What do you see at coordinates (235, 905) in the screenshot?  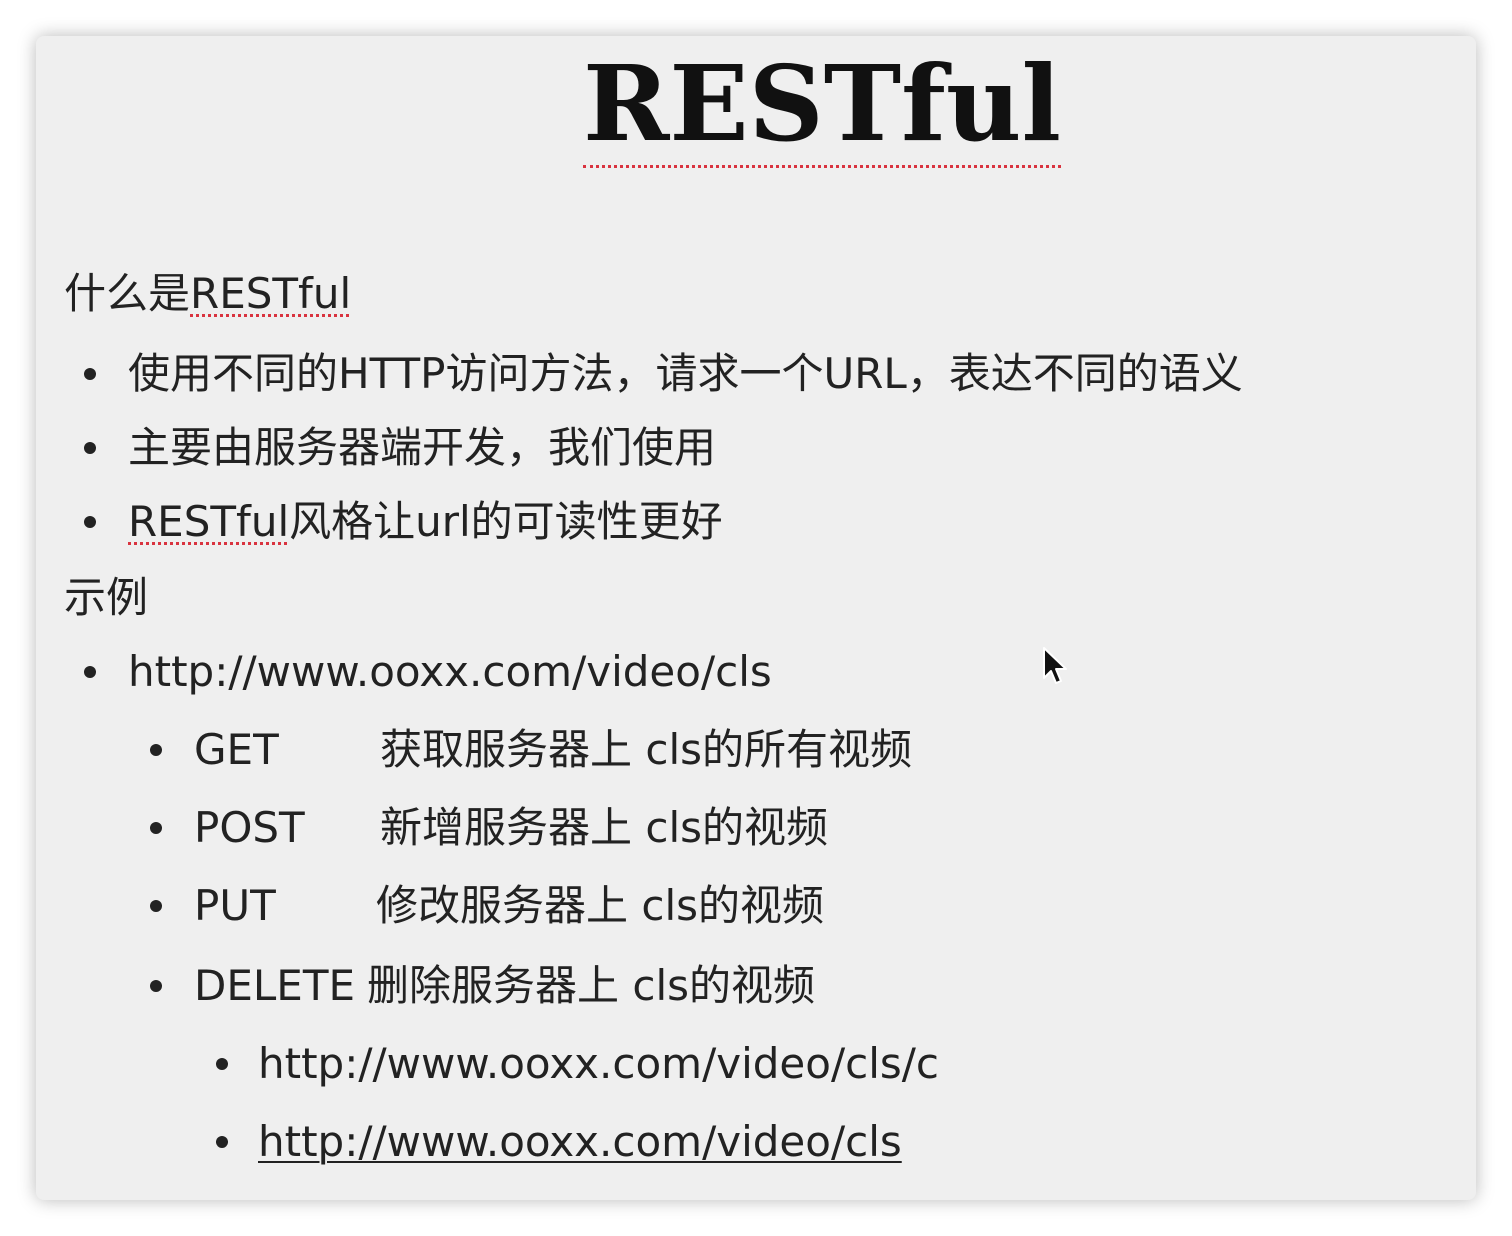 I see `http-method: PUT` at bounding box center [235, 905].